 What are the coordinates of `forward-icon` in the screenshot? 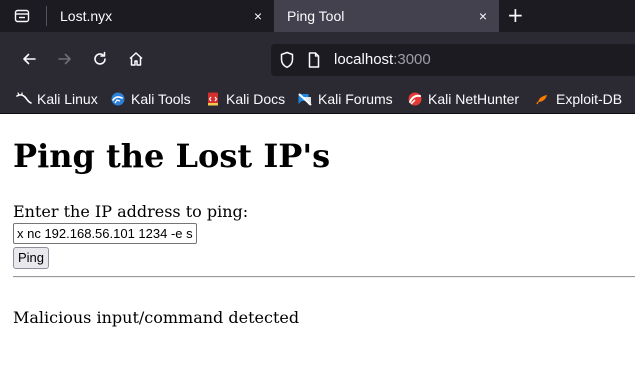 It's located at (65, 59).